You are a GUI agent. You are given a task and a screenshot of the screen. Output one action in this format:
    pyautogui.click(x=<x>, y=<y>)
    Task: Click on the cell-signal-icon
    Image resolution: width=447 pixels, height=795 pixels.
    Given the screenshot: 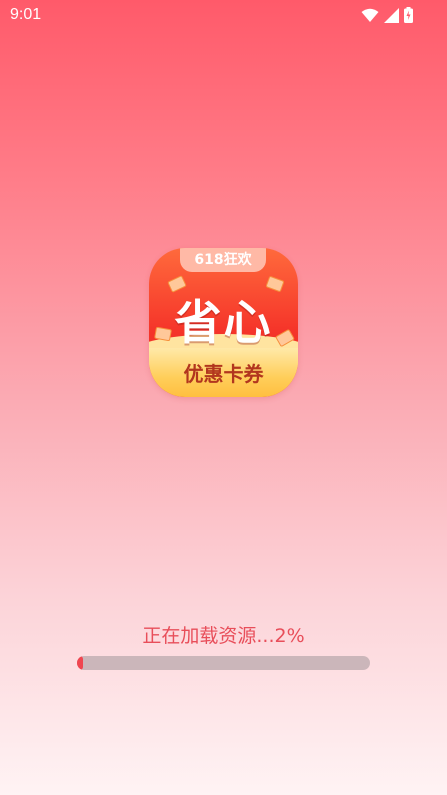 What is the action you would take?
    pyautogui.click(x=391, y=15)
    